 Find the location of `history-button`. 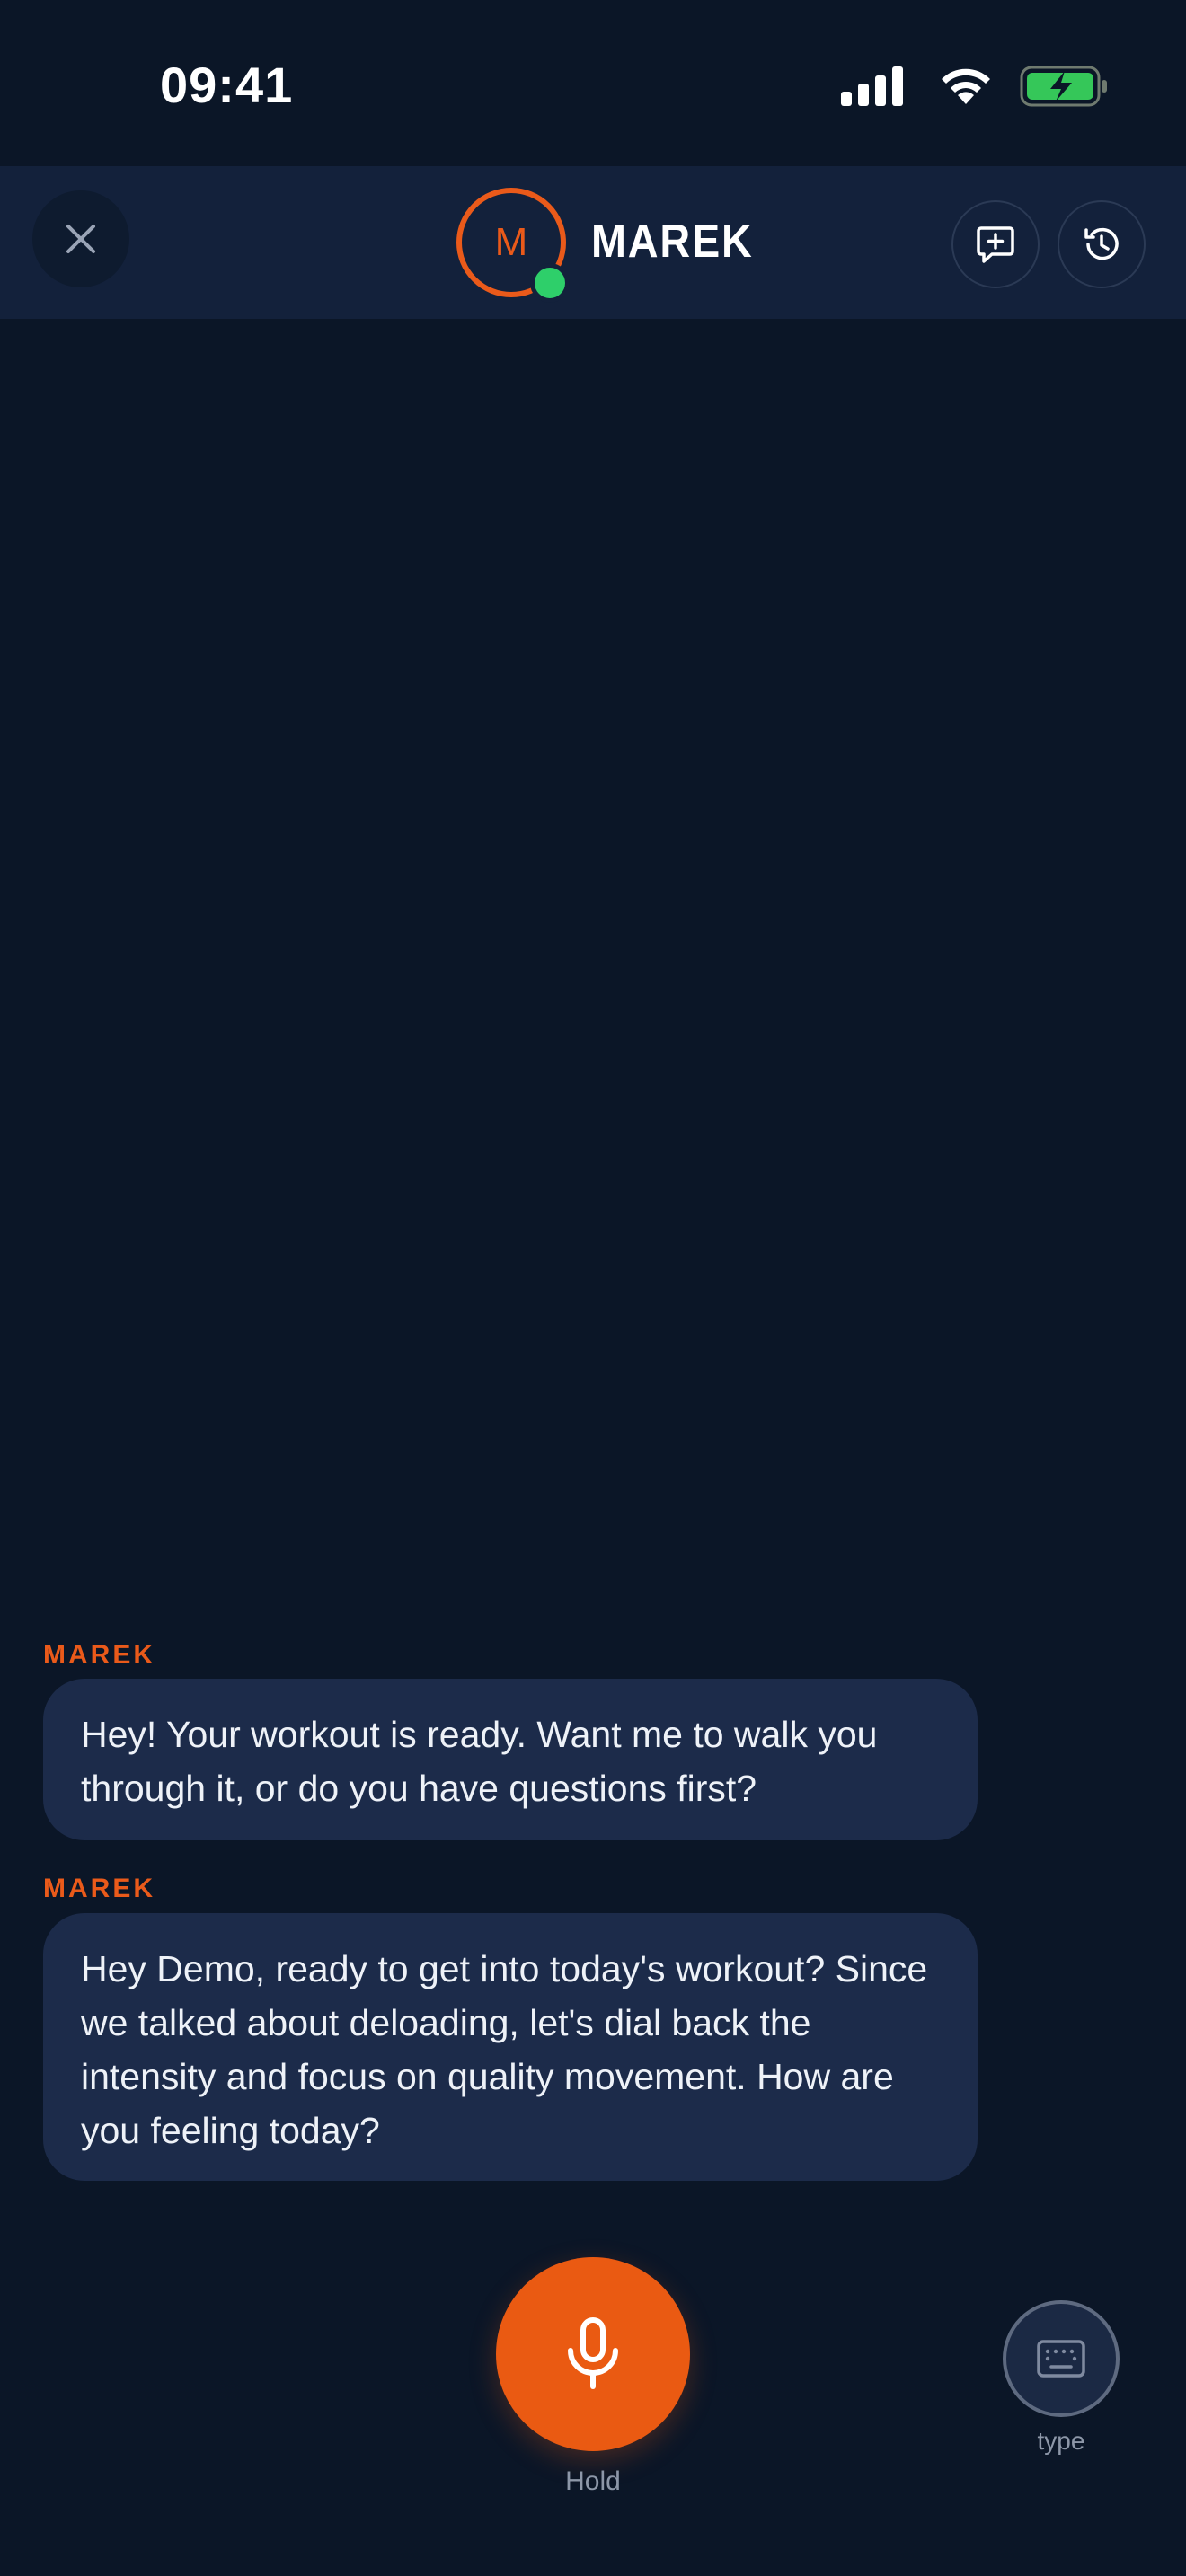

history-button is located at coordinates (1102, 244).